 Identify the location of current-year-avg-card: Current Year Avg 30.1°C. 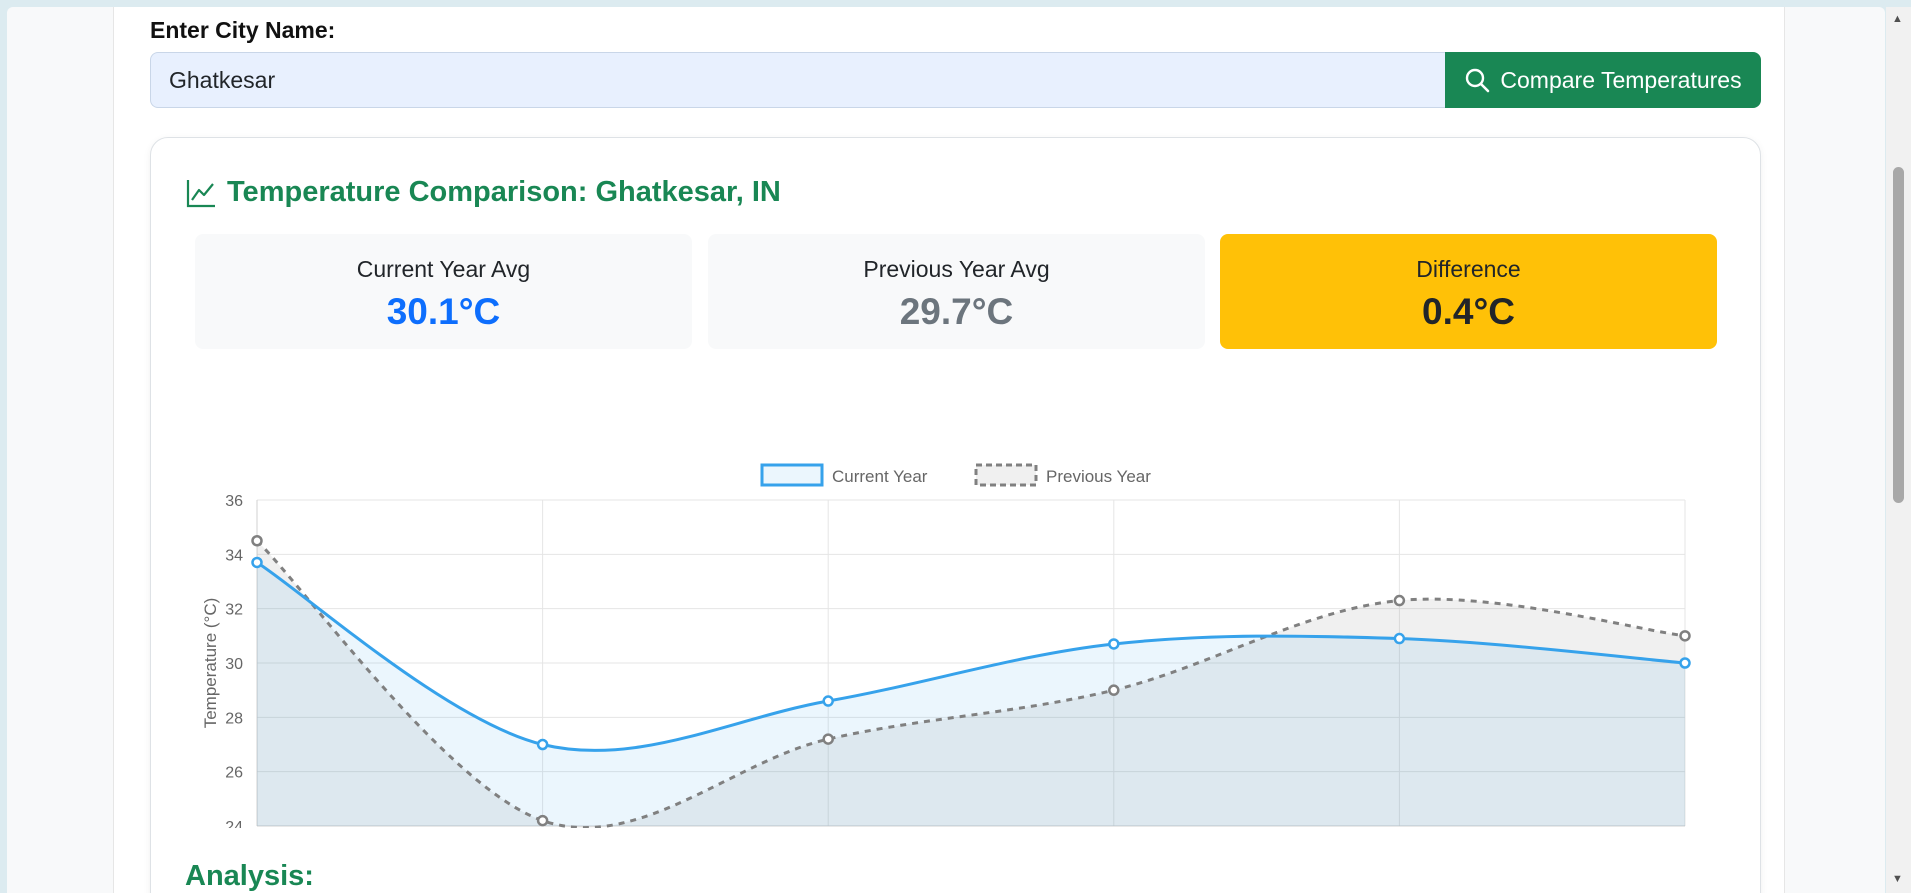
(443, 291).